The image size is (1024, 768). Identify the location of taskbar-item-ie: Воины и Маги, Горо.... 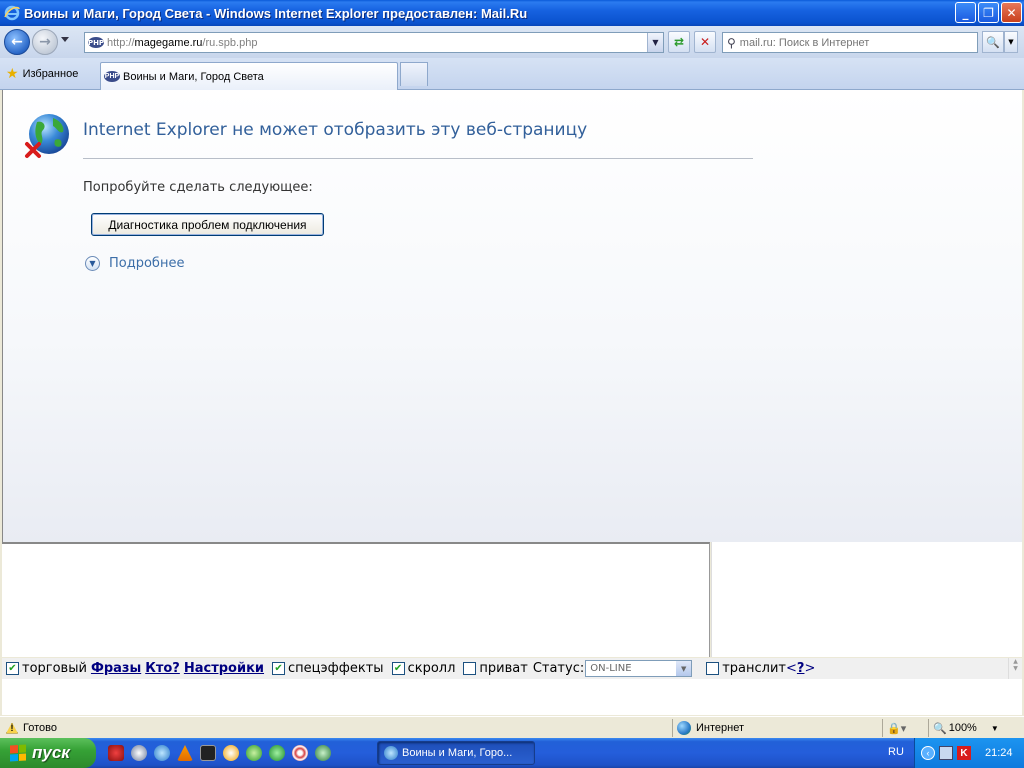
(456, 753).